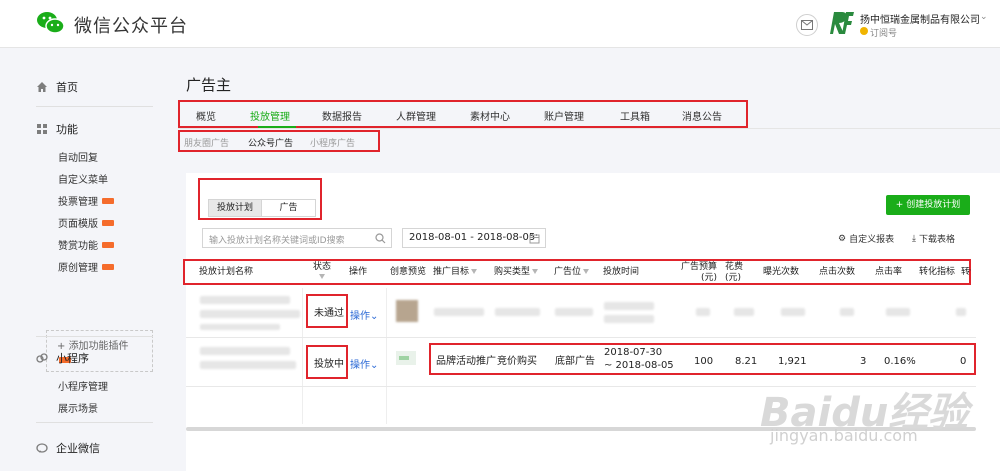 The height and width of the screenshot is (471, 1000). I want to click on download-table-button: ⤓ 下载表格, so click(933, 239).